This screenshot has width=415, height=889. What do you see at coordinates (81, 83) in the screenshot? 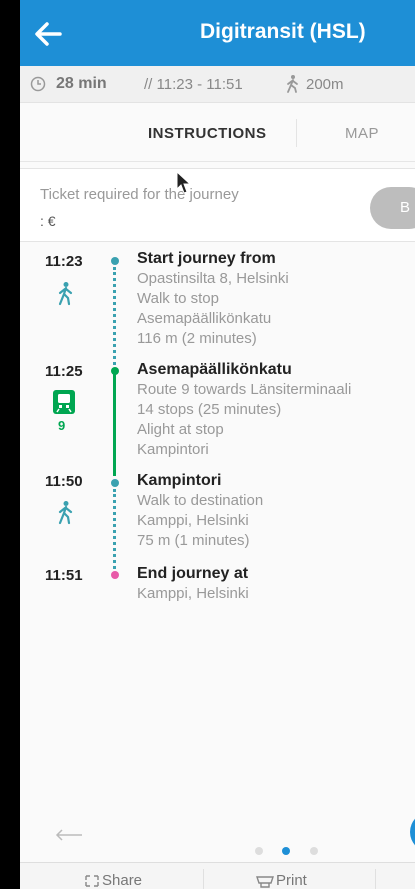
I see `journey-duration: 28 min` at bounding box center [81, 83].